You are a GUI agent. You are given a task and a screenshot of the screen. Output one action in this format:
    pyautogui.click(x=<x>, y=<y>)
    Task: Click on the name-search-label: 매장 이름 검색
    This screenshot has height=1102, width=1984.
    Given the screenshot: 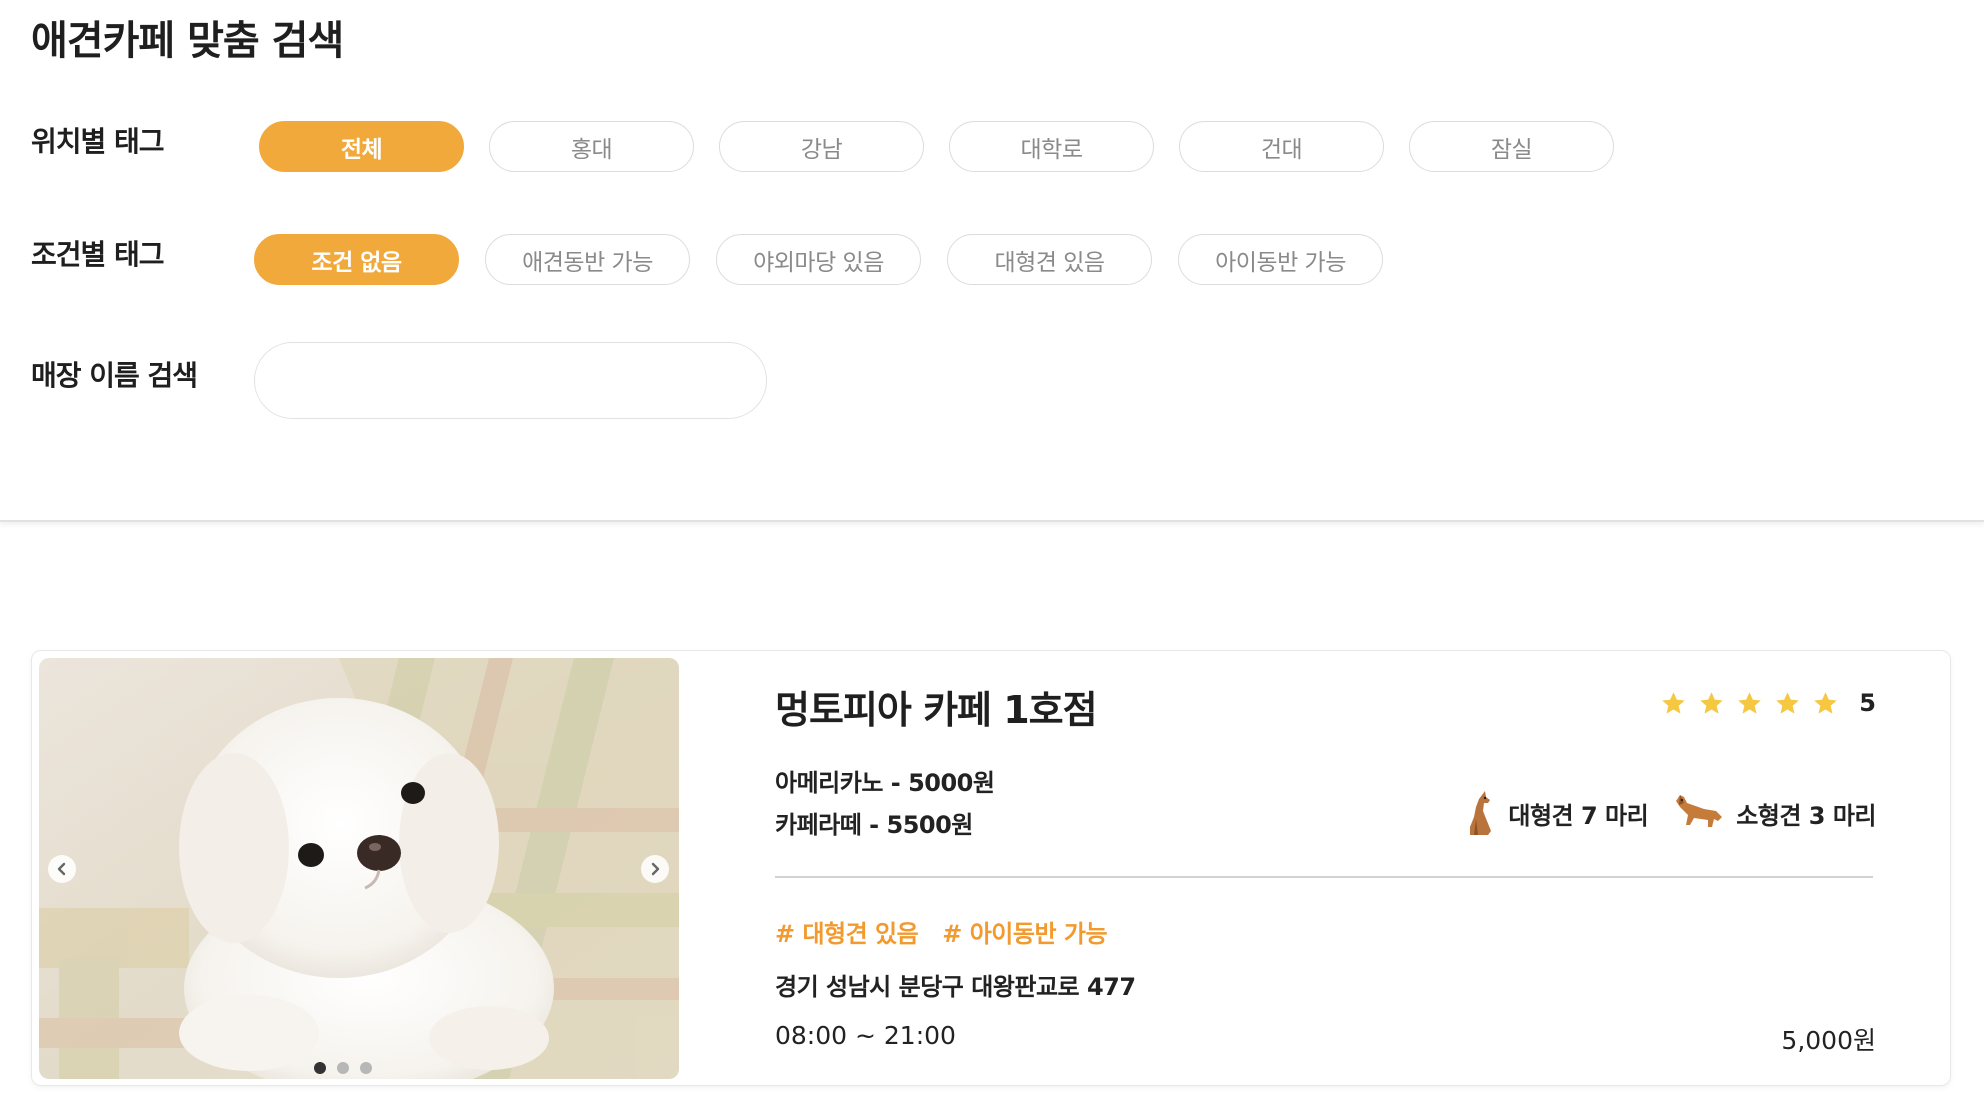 What is the action you would take?
    pyautogui.click(x=114, y=375)
    